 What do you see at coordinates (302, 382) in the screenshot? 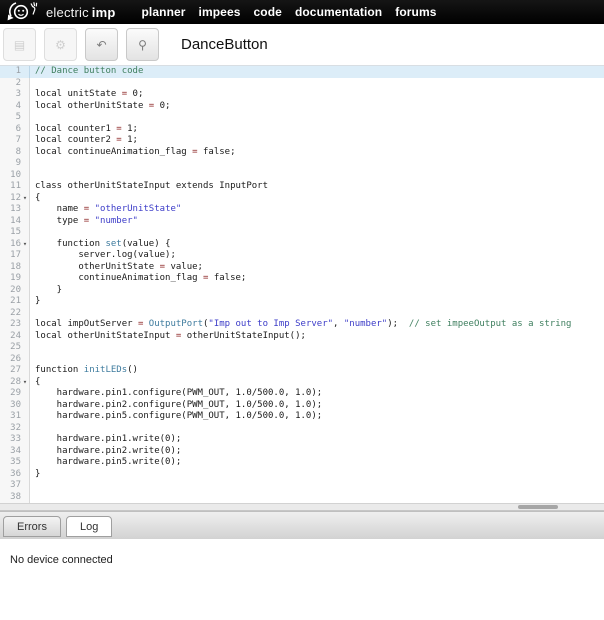
I see `code-line-28: 28 ▾ {` at bounding box center [302, 382].